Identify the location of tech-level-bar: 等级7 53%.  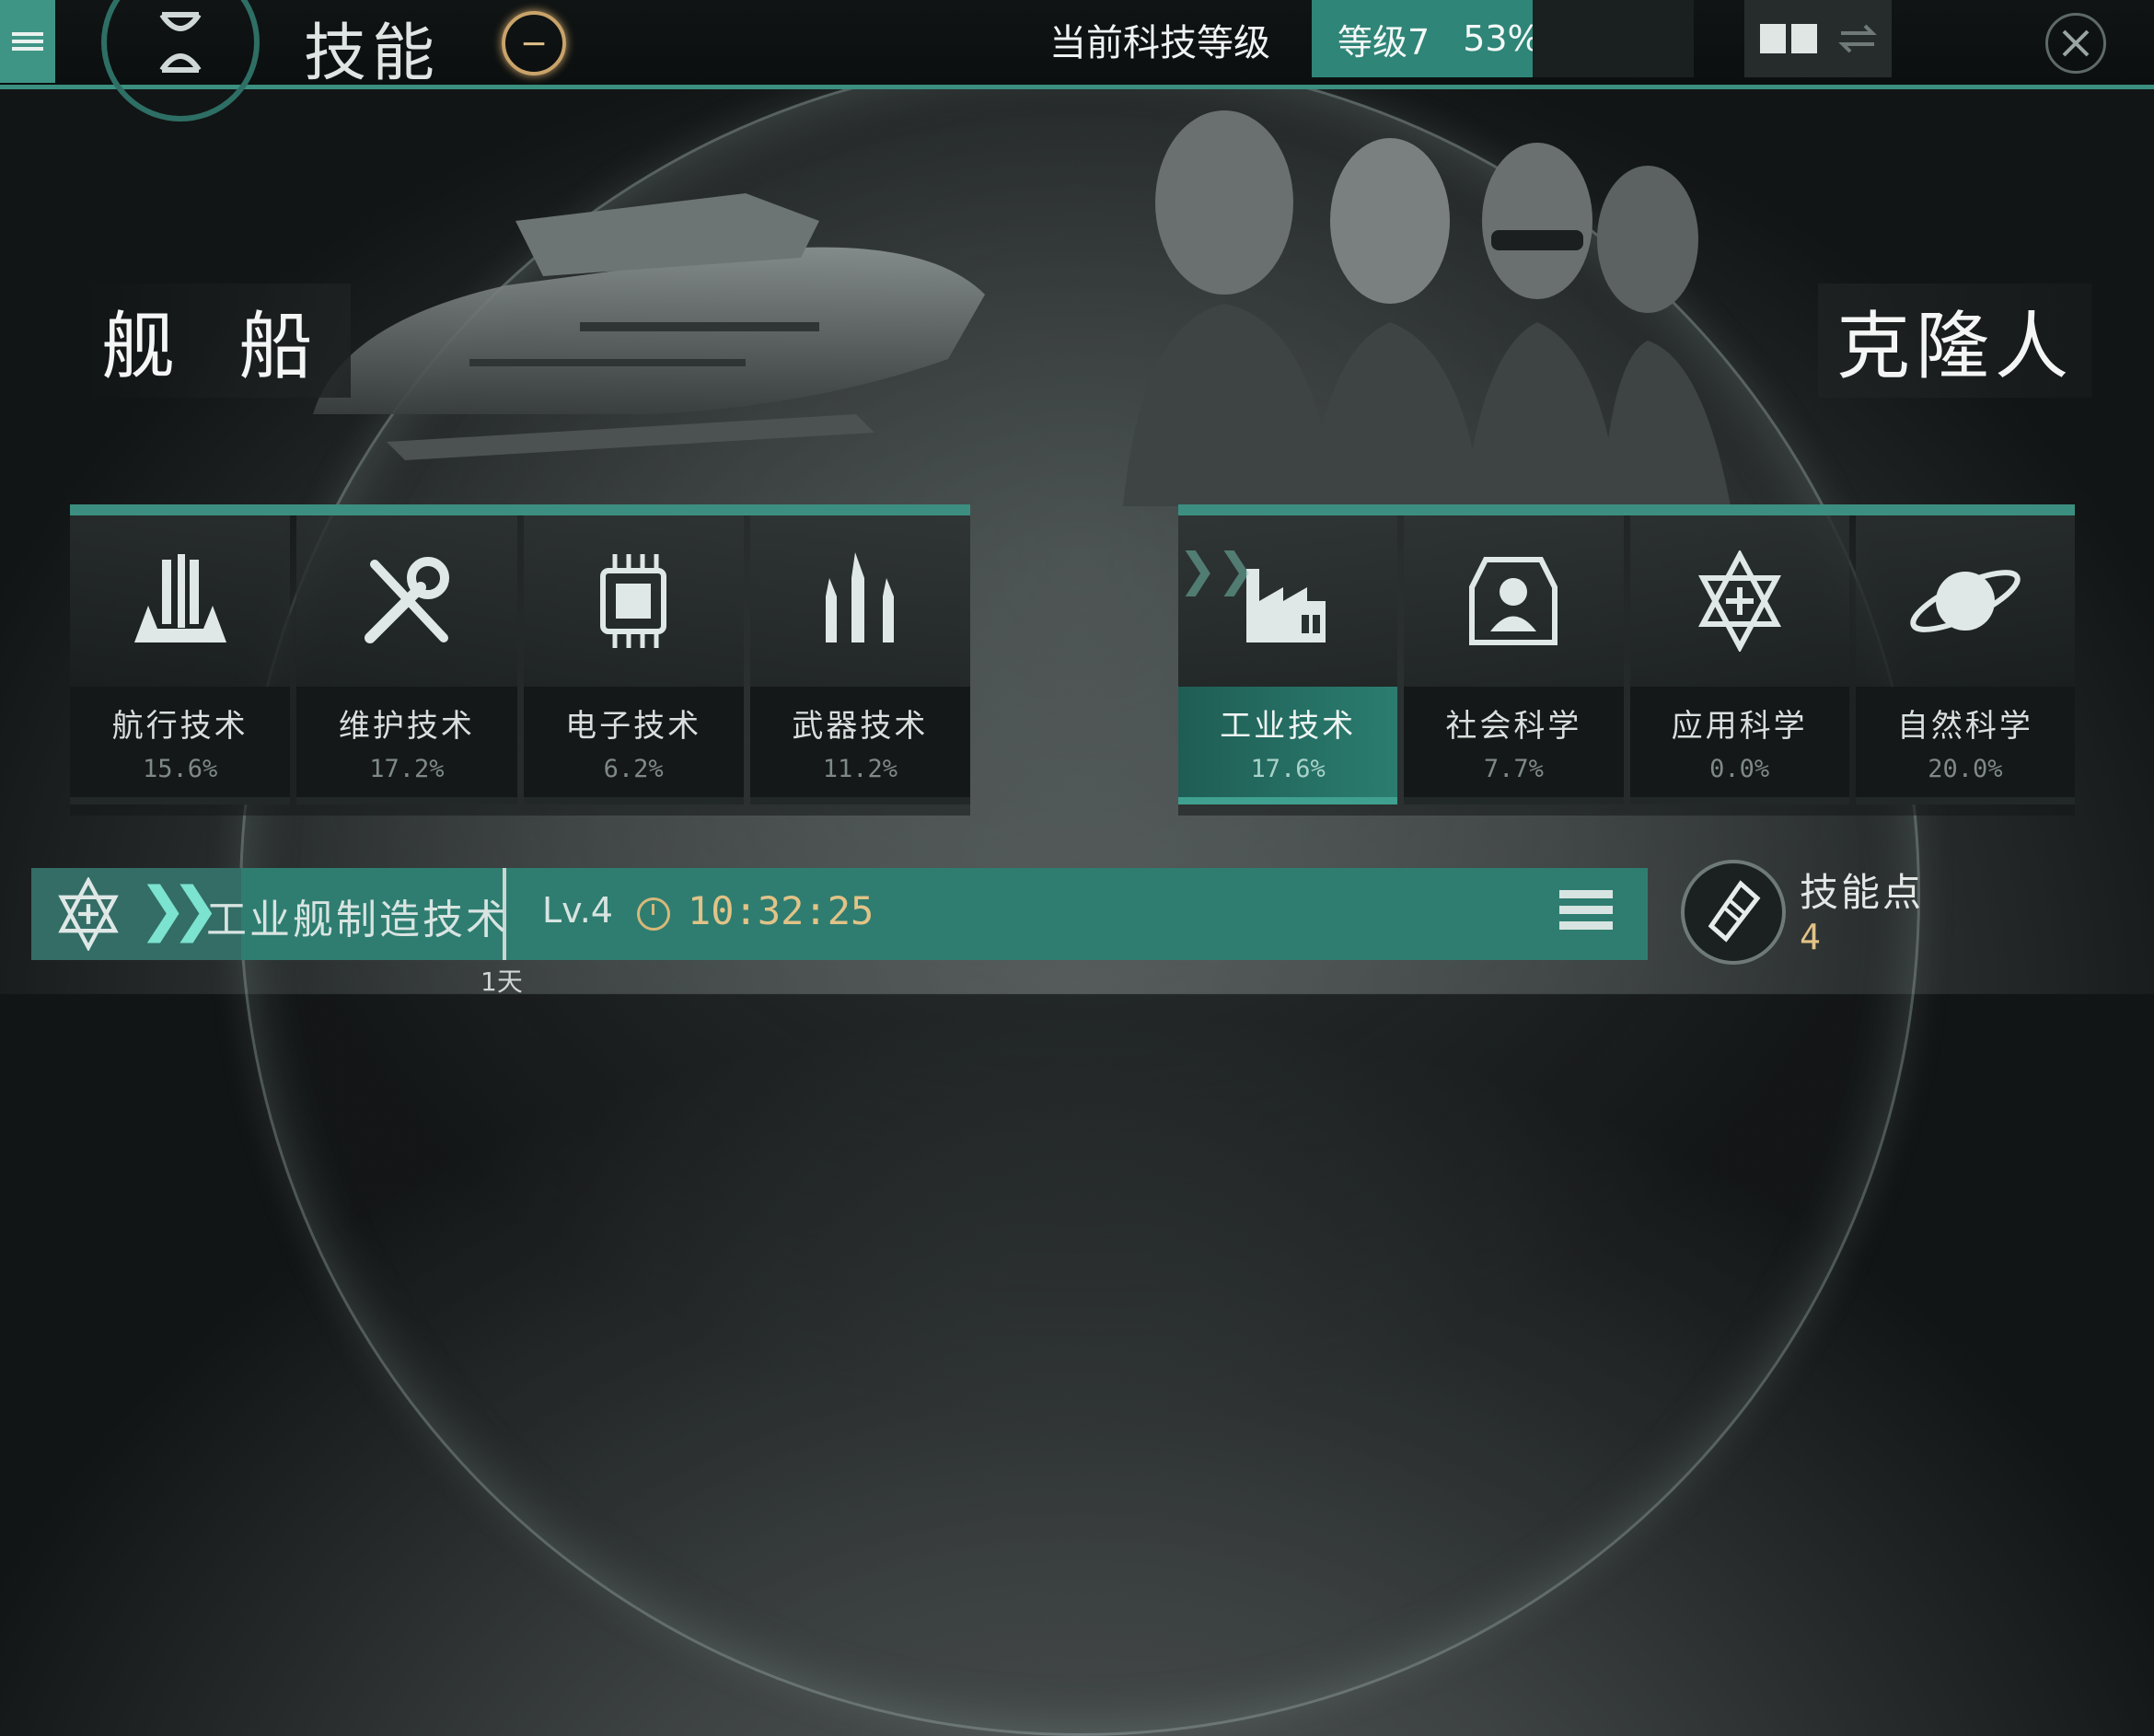
(1435, 38).